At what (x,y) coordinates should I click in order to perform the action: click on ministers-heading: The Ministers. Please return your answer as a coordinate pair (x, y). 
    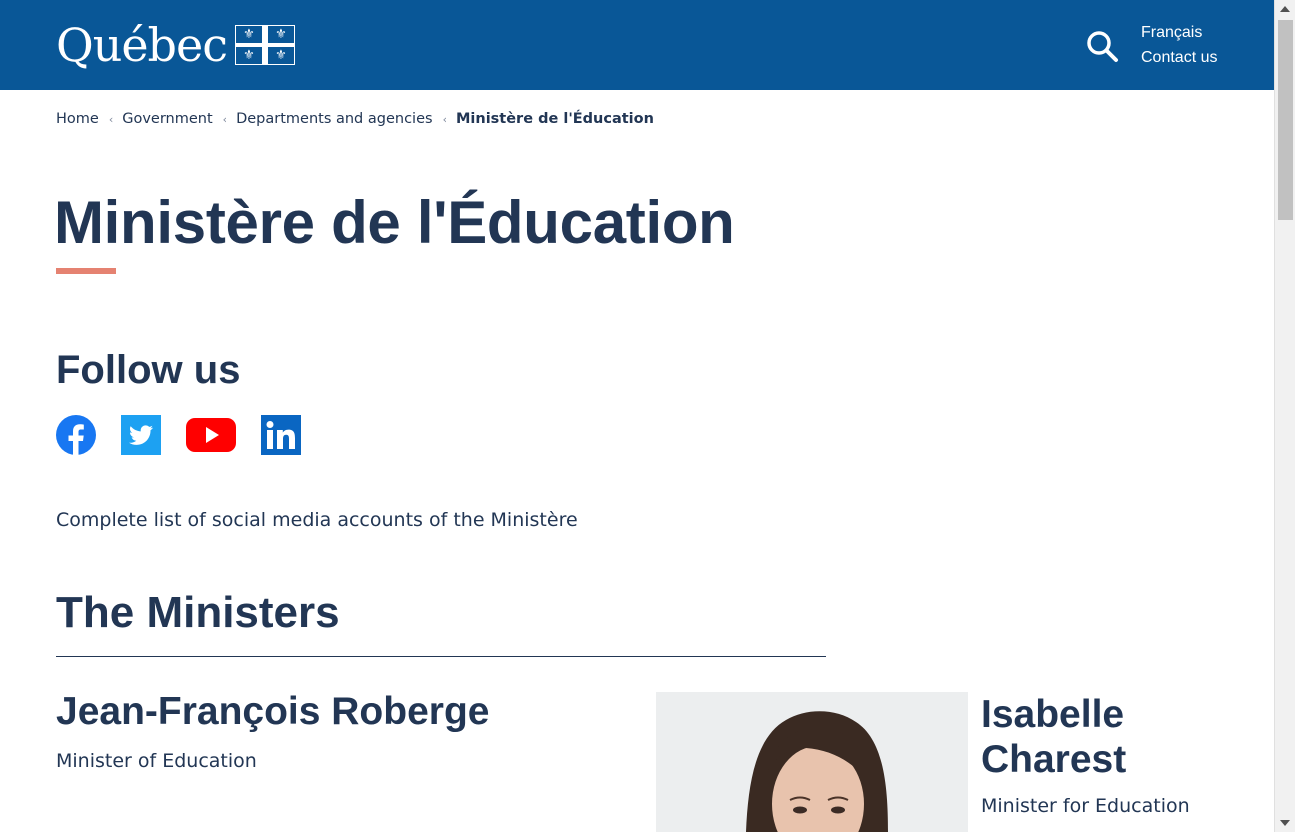
    Looking at the image, I should click on (198, 612).